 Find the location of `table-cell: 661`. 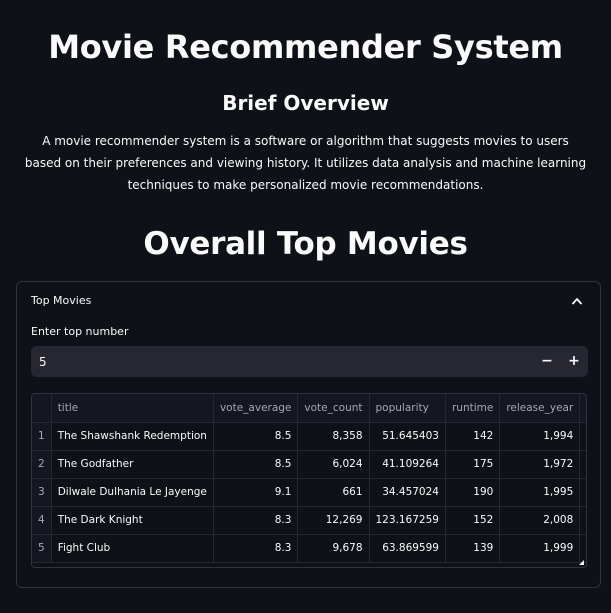

table-cell: 661 is located at coordinates (333, 492).